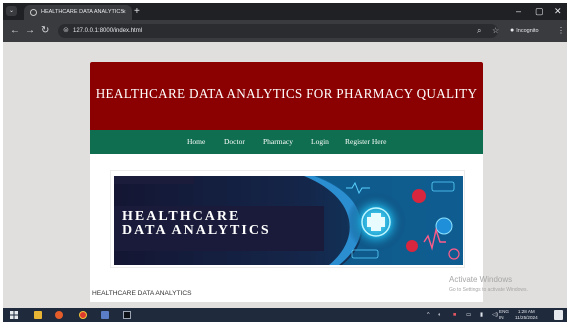 The image size is (570, 325). What do you see at coordinates (45, 31) in the screenshot?
I see `reload-icon: ↻` at bounding box center [45, 31].